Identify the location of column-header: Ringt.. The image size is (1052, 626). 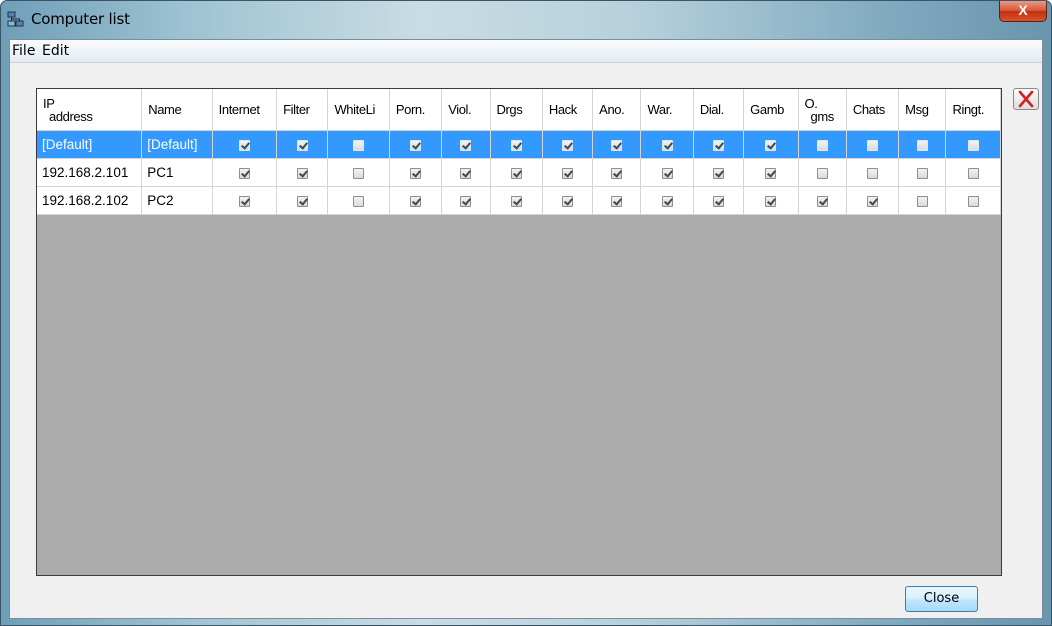
(973, 110).